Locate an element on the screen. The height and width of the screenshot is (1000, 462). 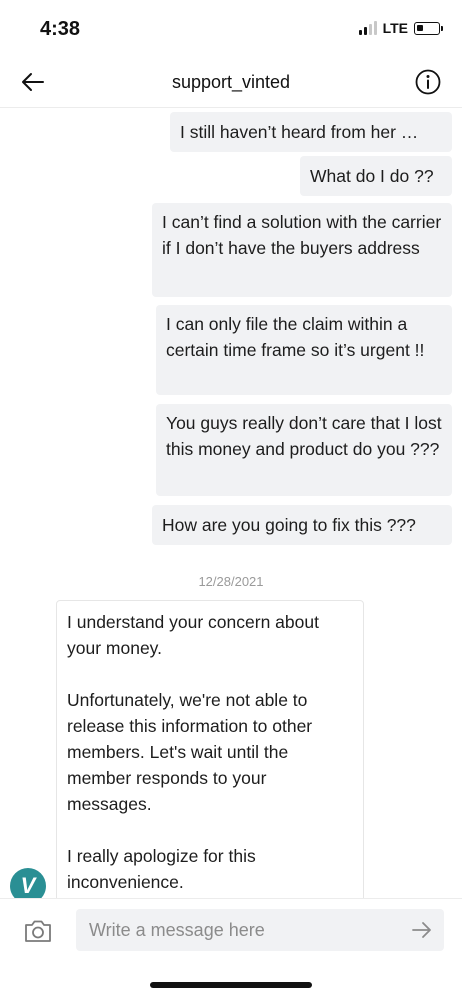
message-composer is located at coordinates (231, 930).